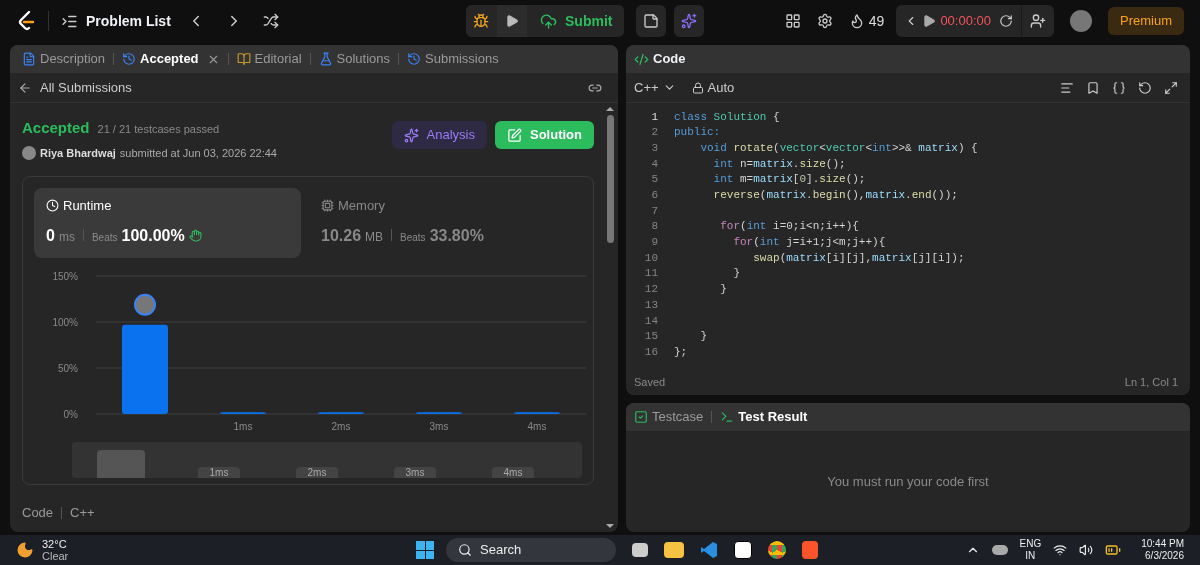 The height and width of the screenshot is (565, 1200). Describe the element at coordinates (116, 21) in the screenshot. I see `problem-list-button: Problem List` at that location.